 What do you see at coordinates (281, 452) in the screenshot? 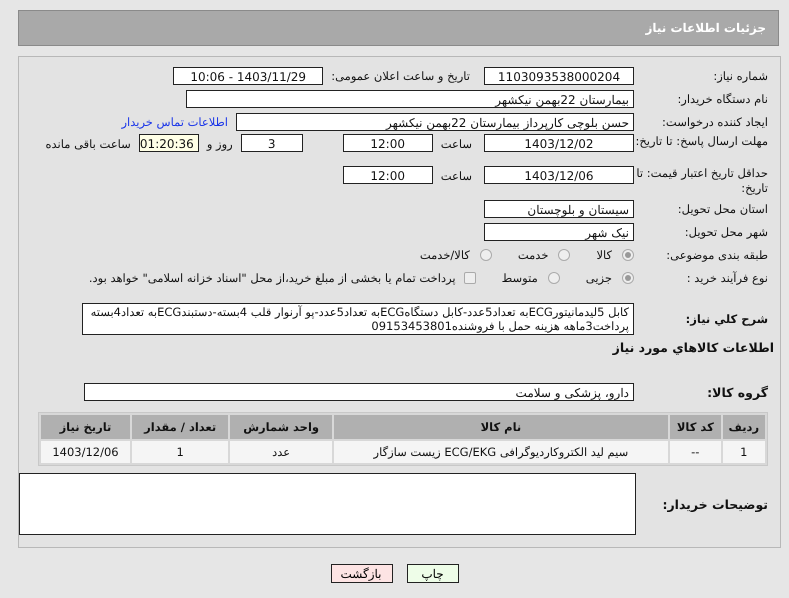
I see `unit-cell: عدد` at bounding box center [281, 452].